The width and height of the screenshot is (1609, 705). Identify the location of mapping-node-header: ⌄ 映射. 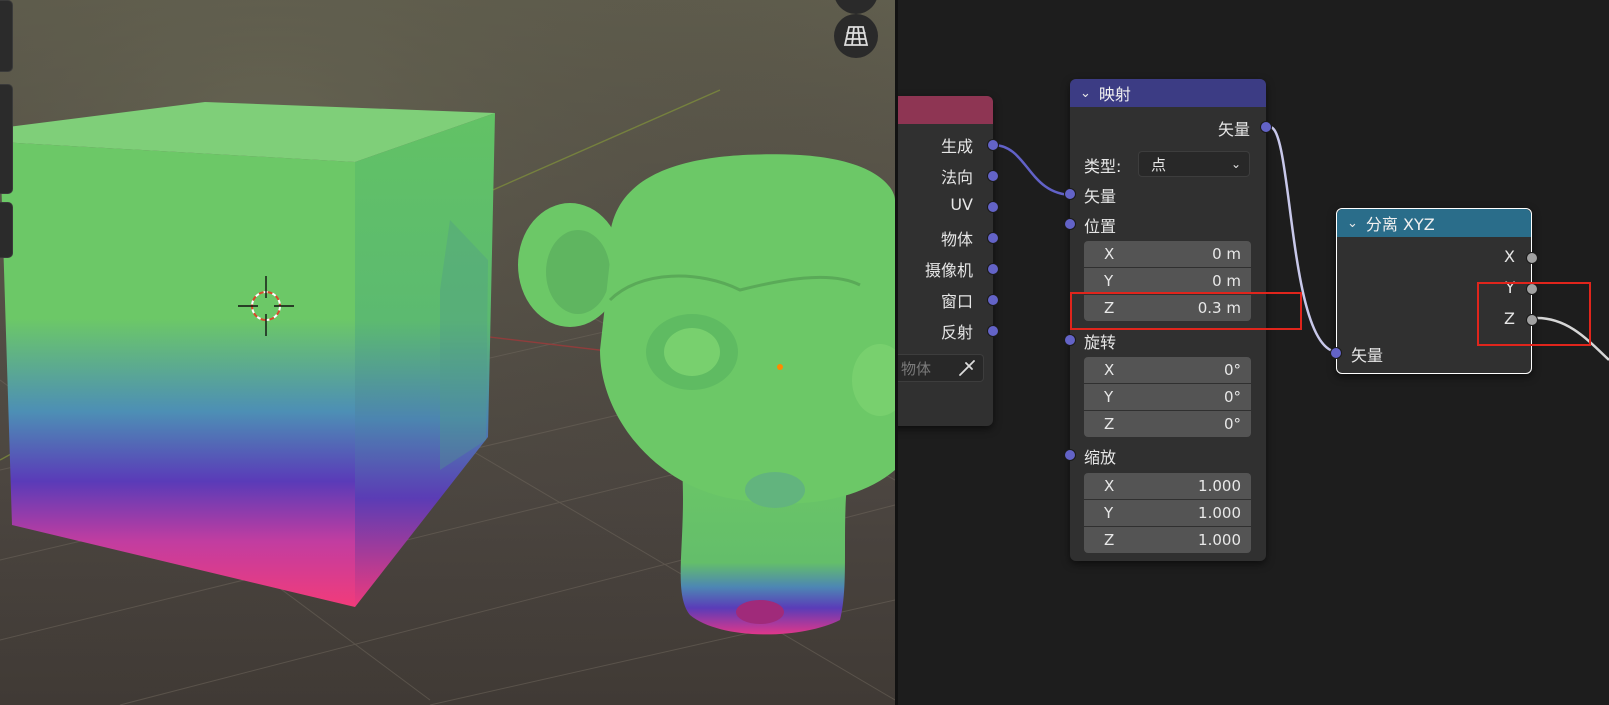
(1168, 93).